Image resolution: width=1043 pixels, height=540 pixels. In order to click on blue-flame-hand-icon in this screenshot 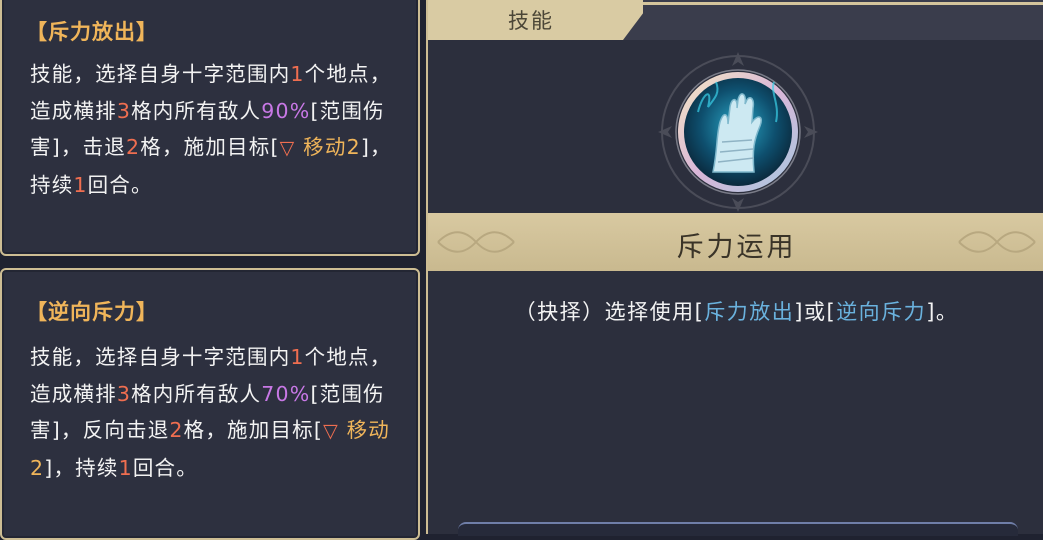, I will do `click(738, 132)`.